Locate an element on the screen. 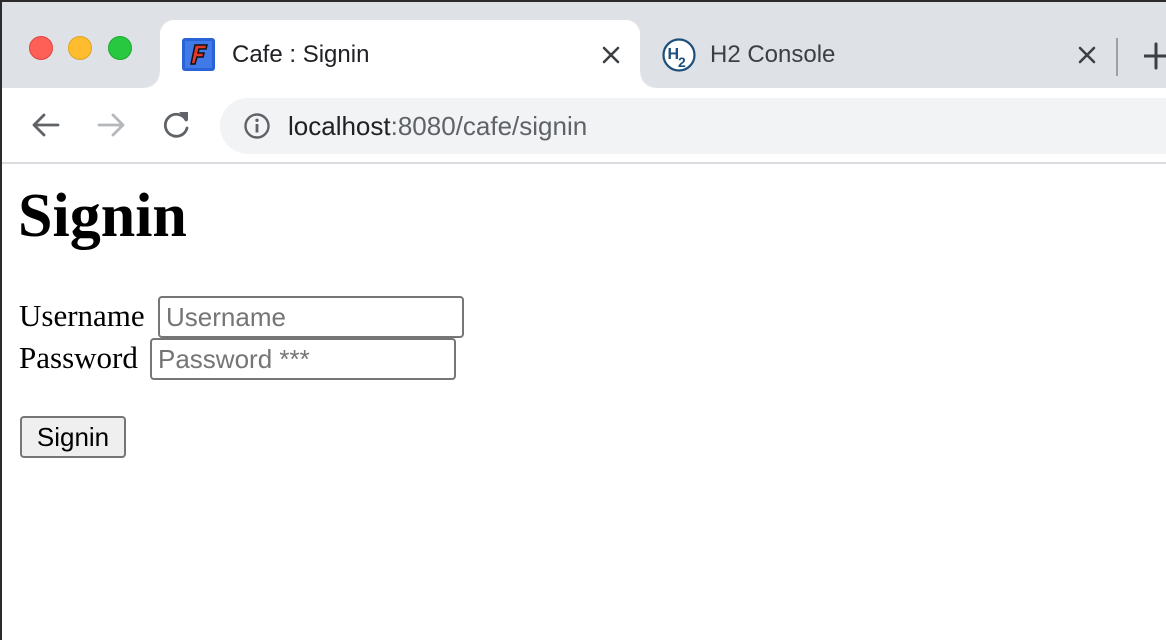 The height and width of the screenshot is (640, 1166). signin-button: Signin is located at coordinates (73, 437).